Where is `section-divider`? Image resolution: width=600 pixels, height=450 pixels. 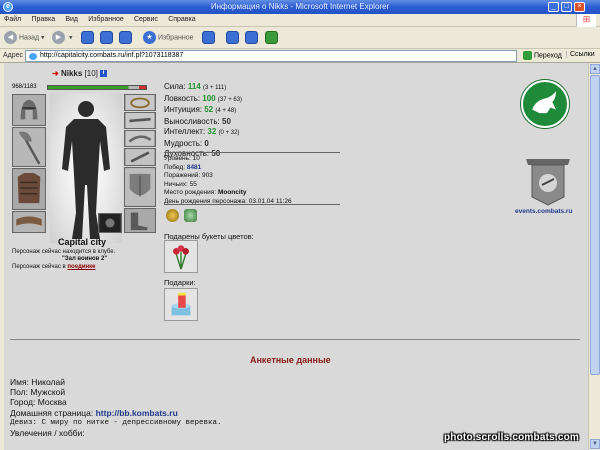 section-divider is located at coordinates (295, 339).